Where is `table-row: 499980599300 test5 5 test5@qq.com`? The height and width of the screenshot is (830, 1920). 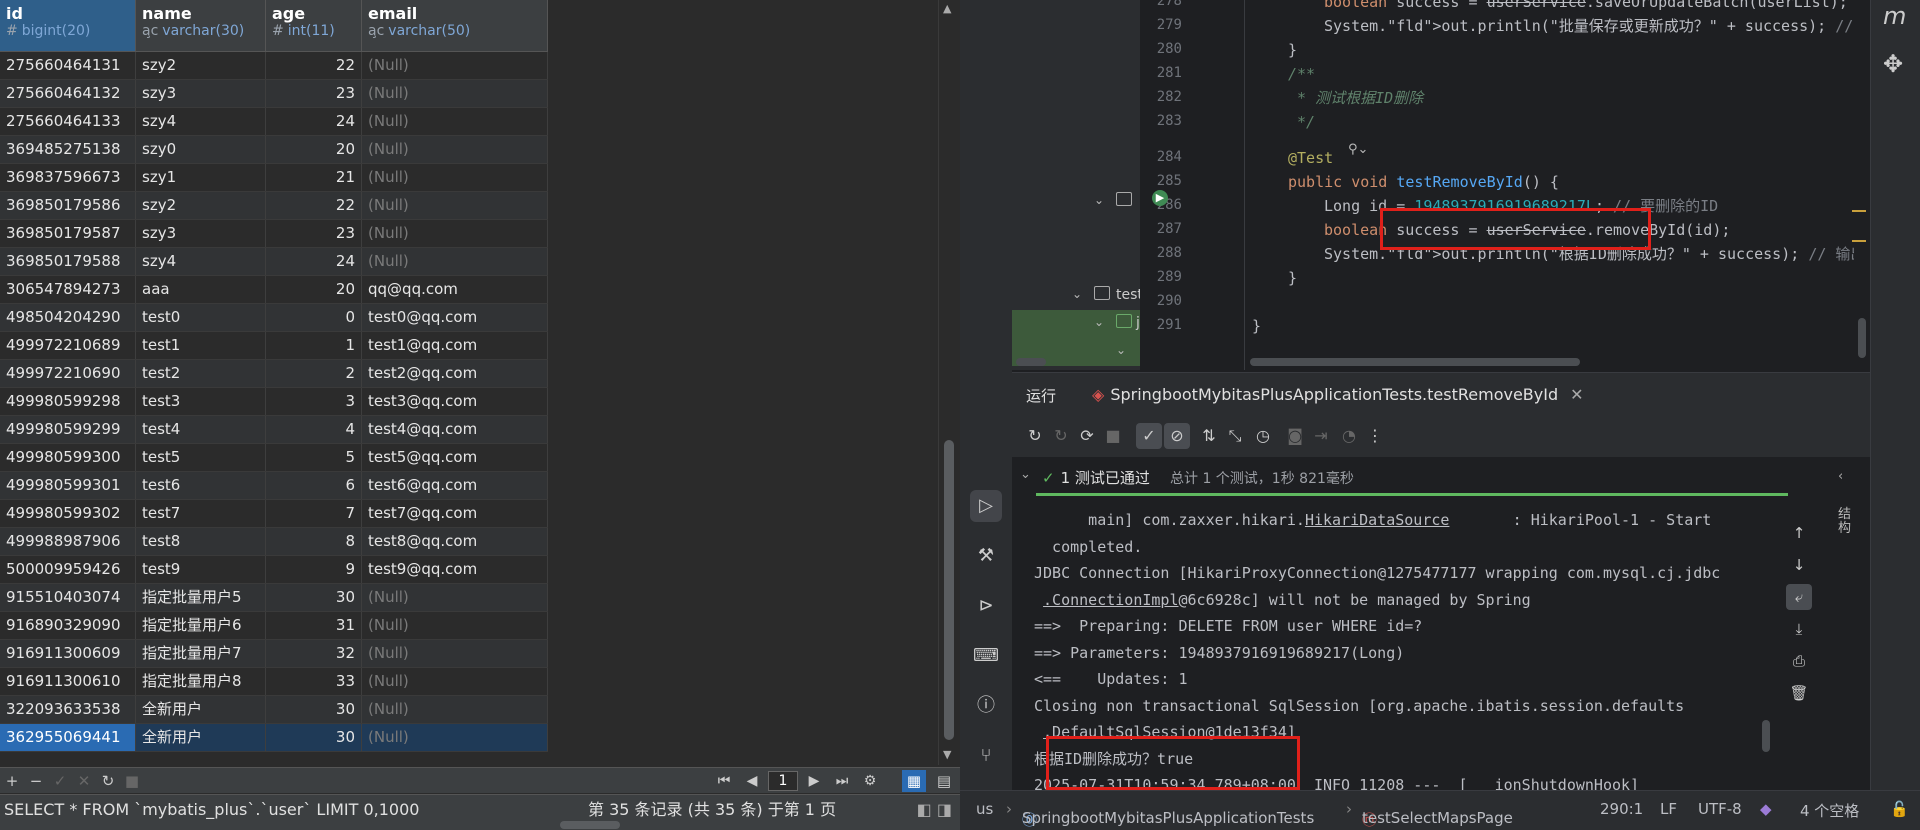
table-row: 499980599300 test5 5 test5@qq.com is located at coordinates (274, 458).